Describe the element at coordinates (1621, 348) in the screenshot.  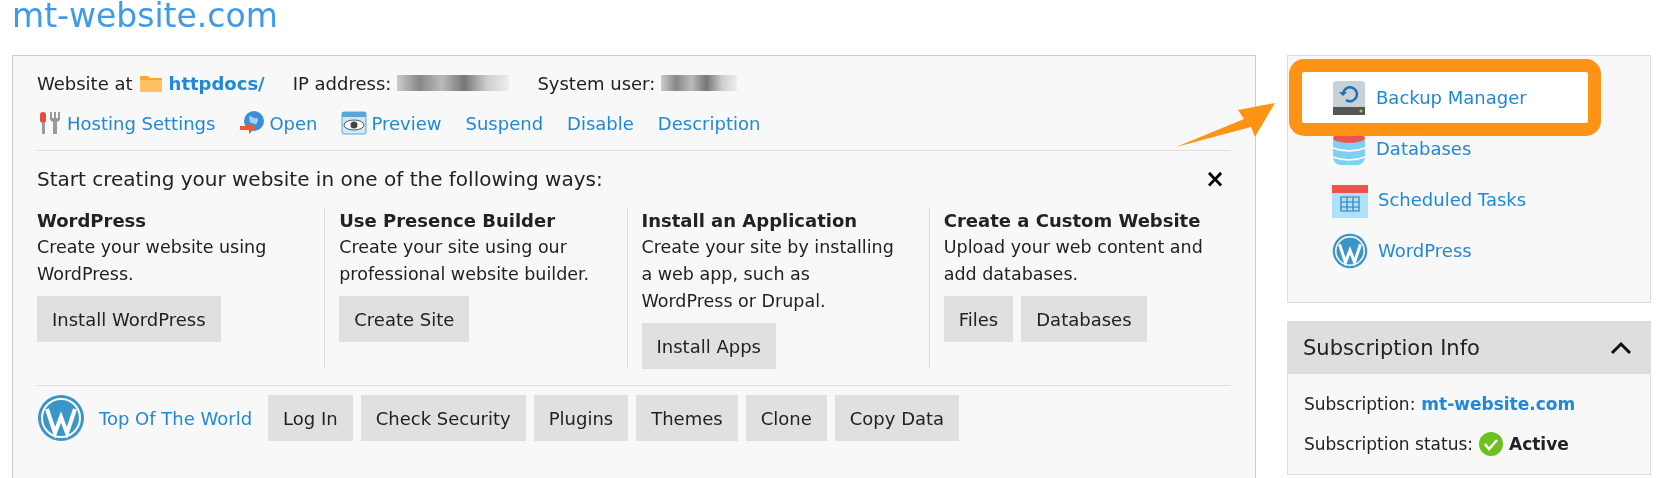
I see `collapse-chevron-icon` at that location.